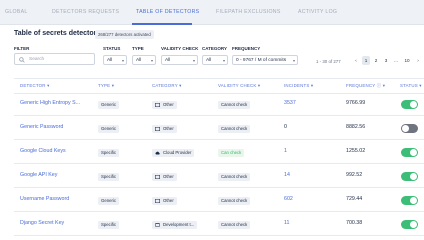  Describe the element at coordinates (167, 86) in the screenshot. I see `column-header-category: CATEGORY ▾` at that location.